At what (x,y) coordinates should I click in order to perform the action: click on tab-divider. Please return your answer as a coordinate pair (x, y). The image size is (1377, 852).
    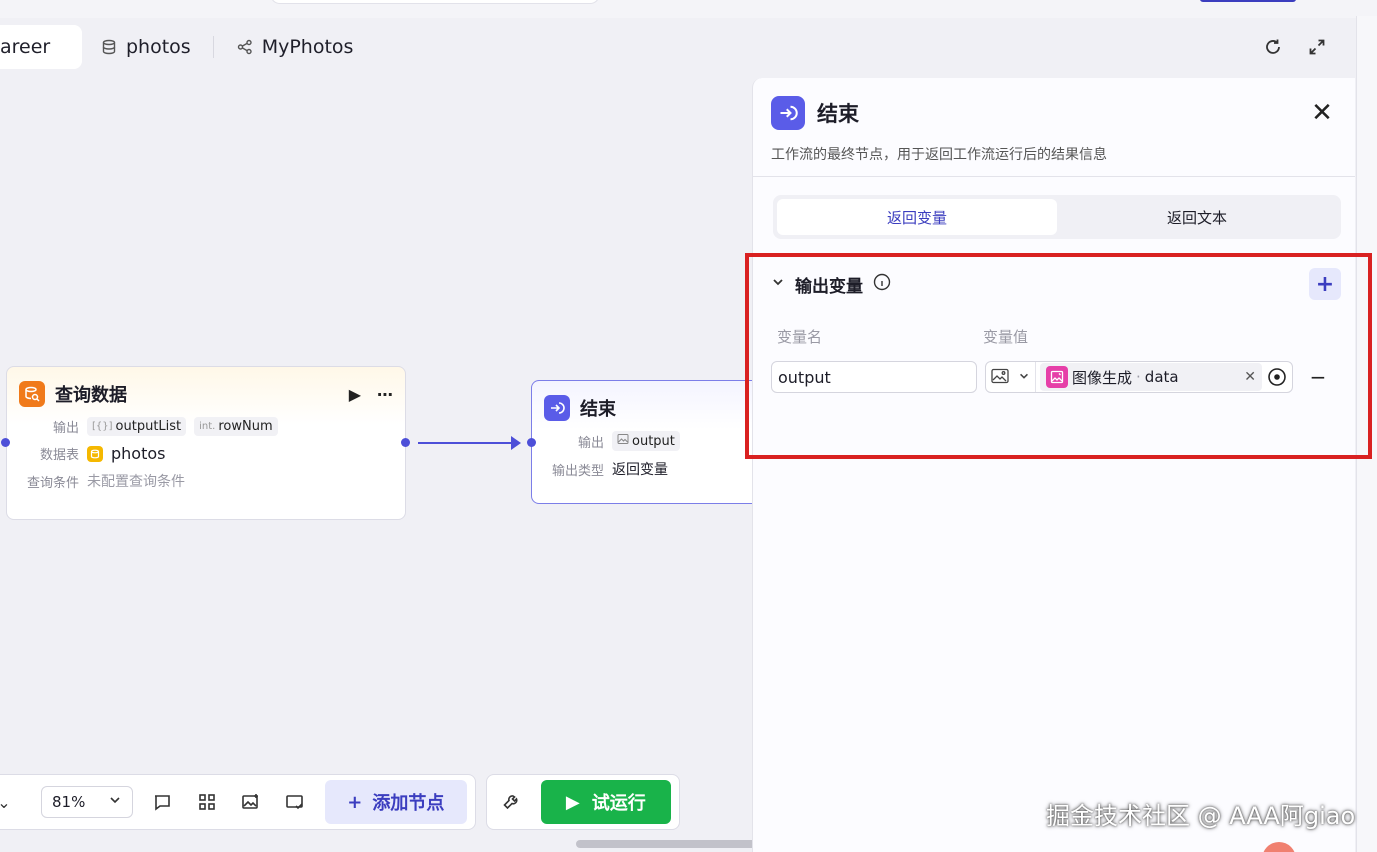
    Looking at the image, I should click on (213, 47).